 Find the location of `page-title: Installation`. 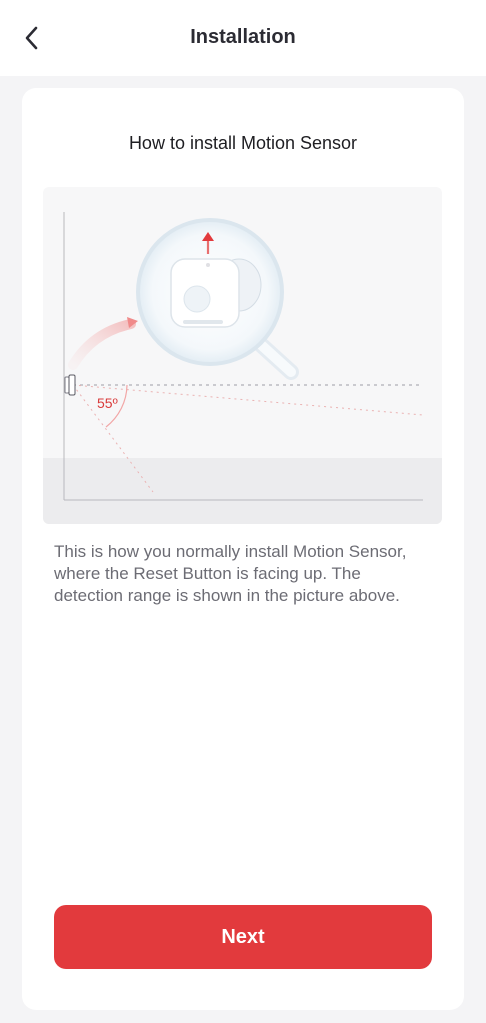

page-title: Installation is located at coordinates (243, 37).